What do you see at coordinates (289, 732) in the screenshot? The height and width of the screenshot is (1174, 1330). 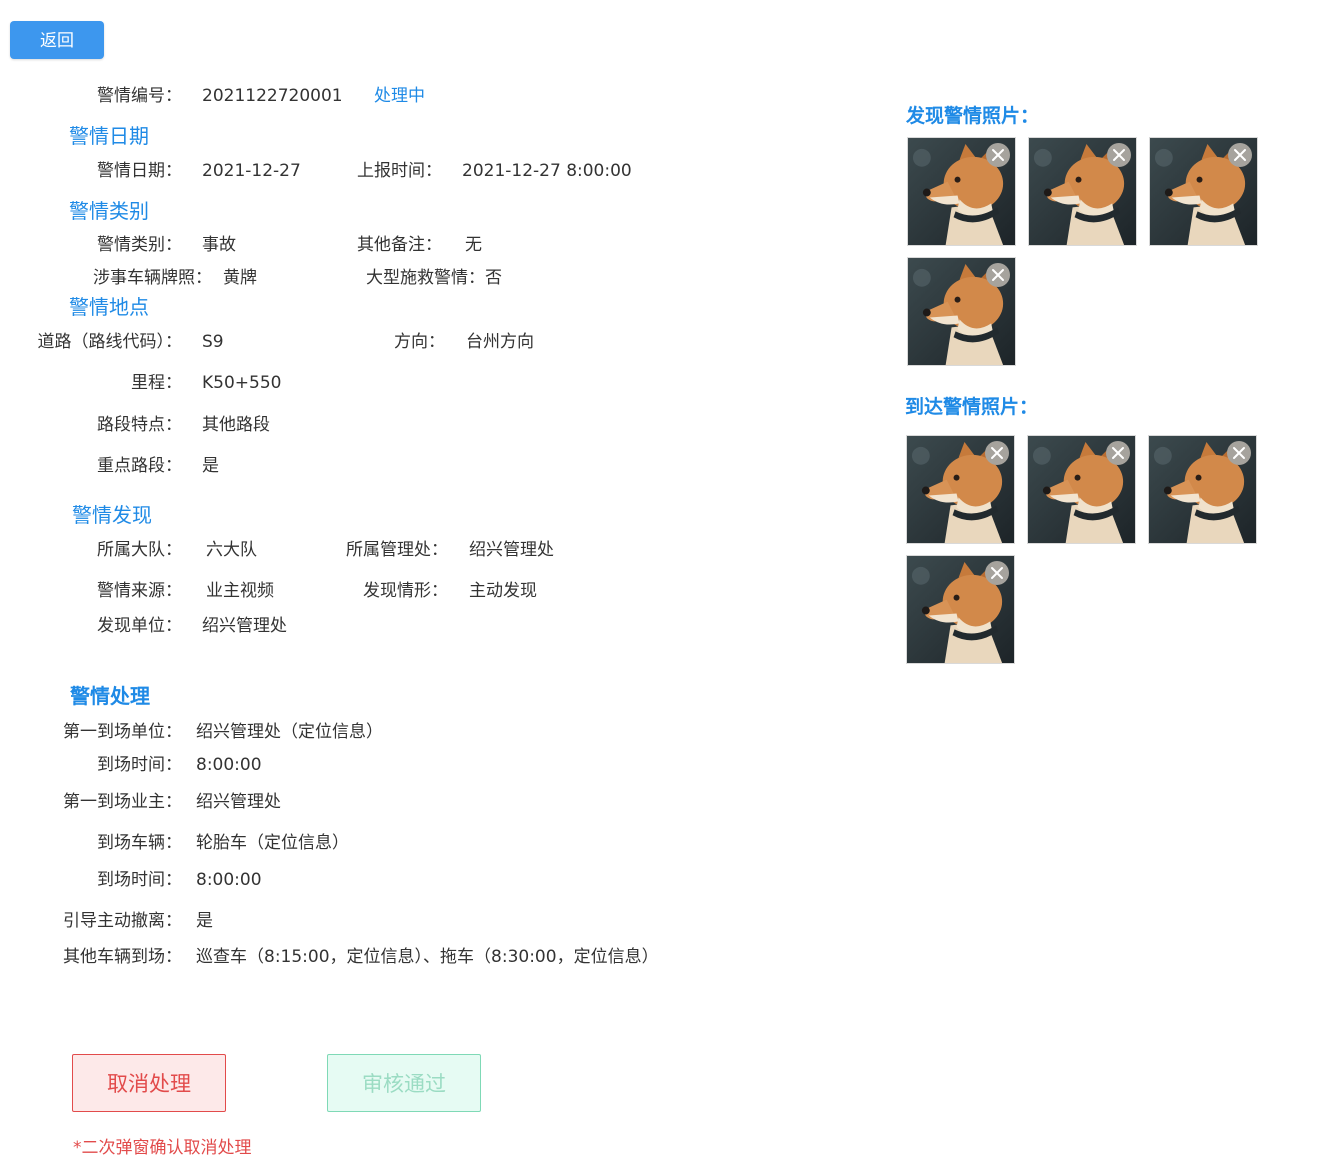 I see `first-unit: 绍兴管理处（定位信息）` at bounding box center [289, 732].